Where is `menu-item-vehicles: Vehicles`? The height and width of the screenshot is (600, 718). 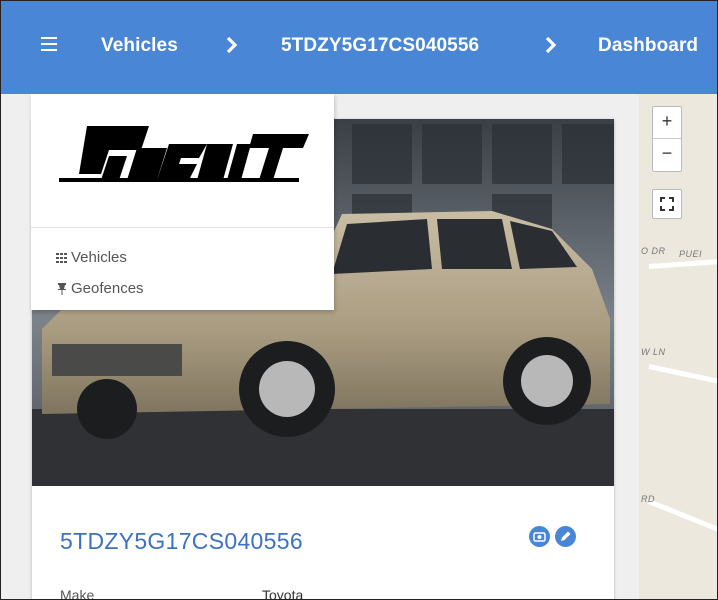 menu-item-vehicles: Vehicles is located at coordinates (91, 257).